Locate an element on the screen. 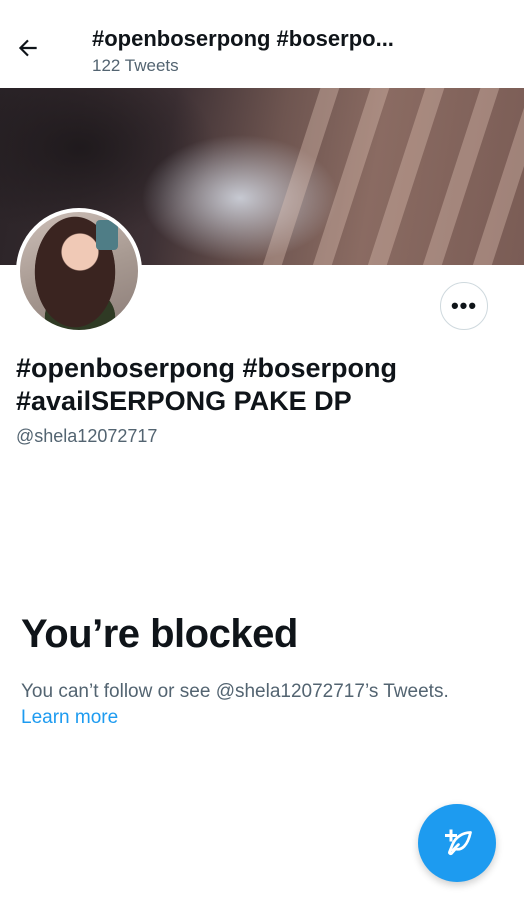  arrow-left-icon is located at coordinates (27, 48).